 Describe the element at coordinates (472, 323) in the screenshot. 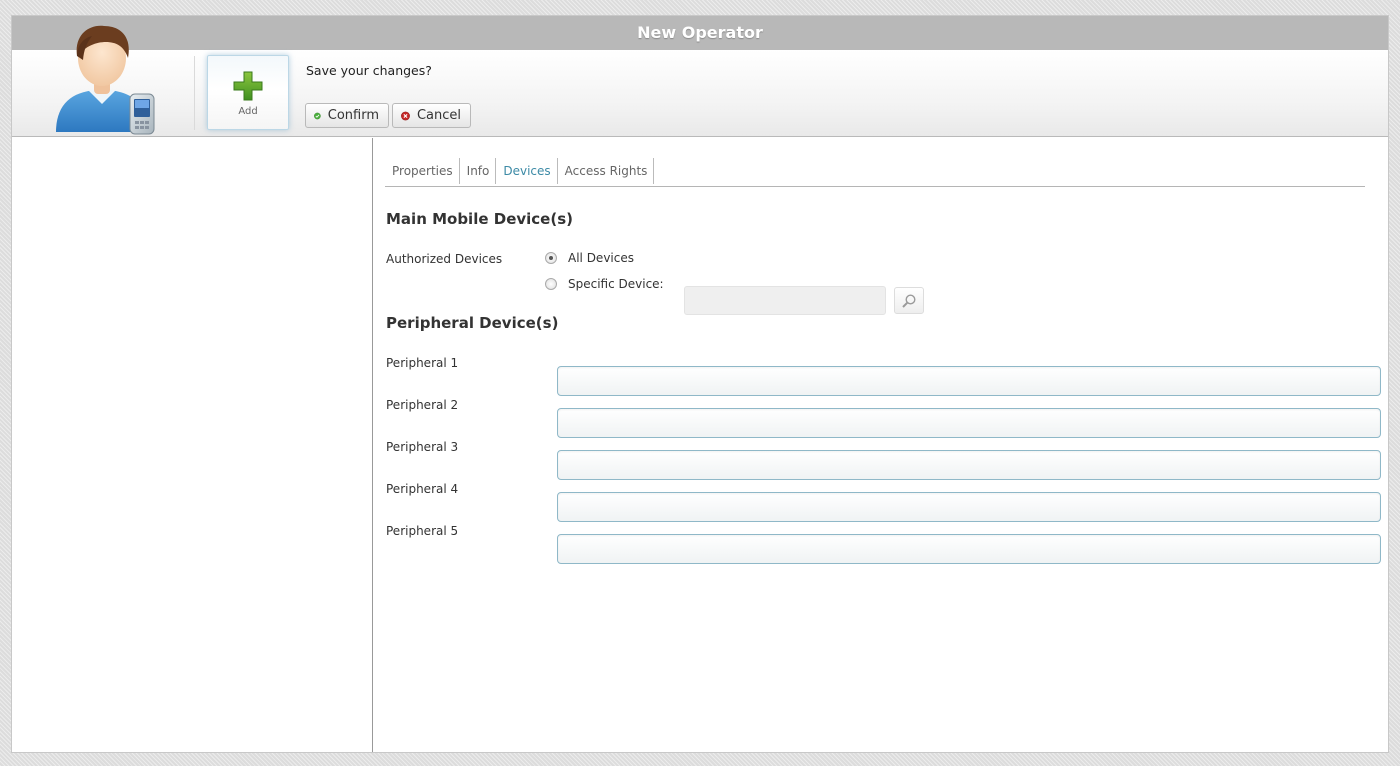

I see `peripheral-devices-title: Peripheral Device(s)` at that location.